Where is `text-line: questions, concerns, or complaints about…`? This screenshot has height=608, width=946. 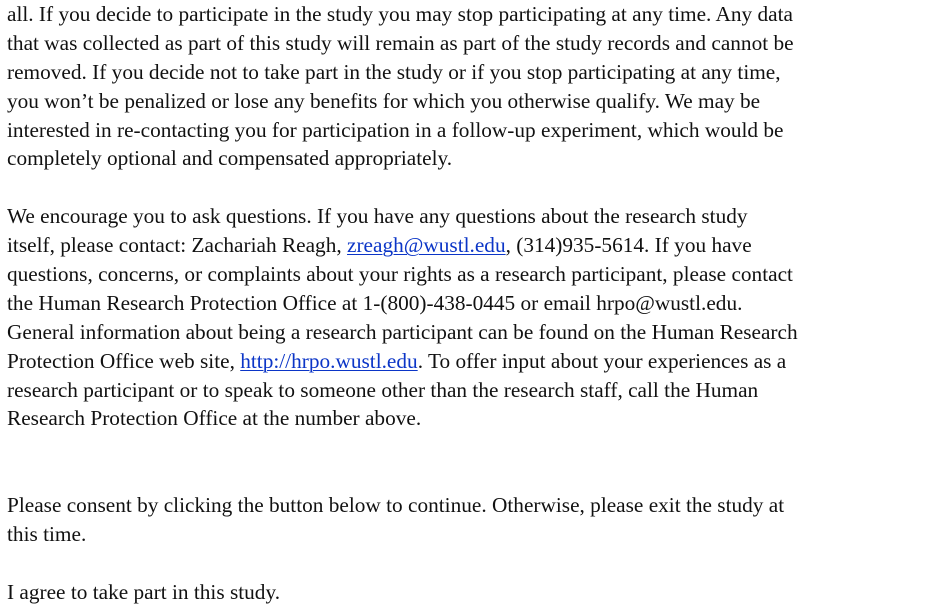 text-line: questions, concerns, or complaints about… is located at coordinates (400, 274).